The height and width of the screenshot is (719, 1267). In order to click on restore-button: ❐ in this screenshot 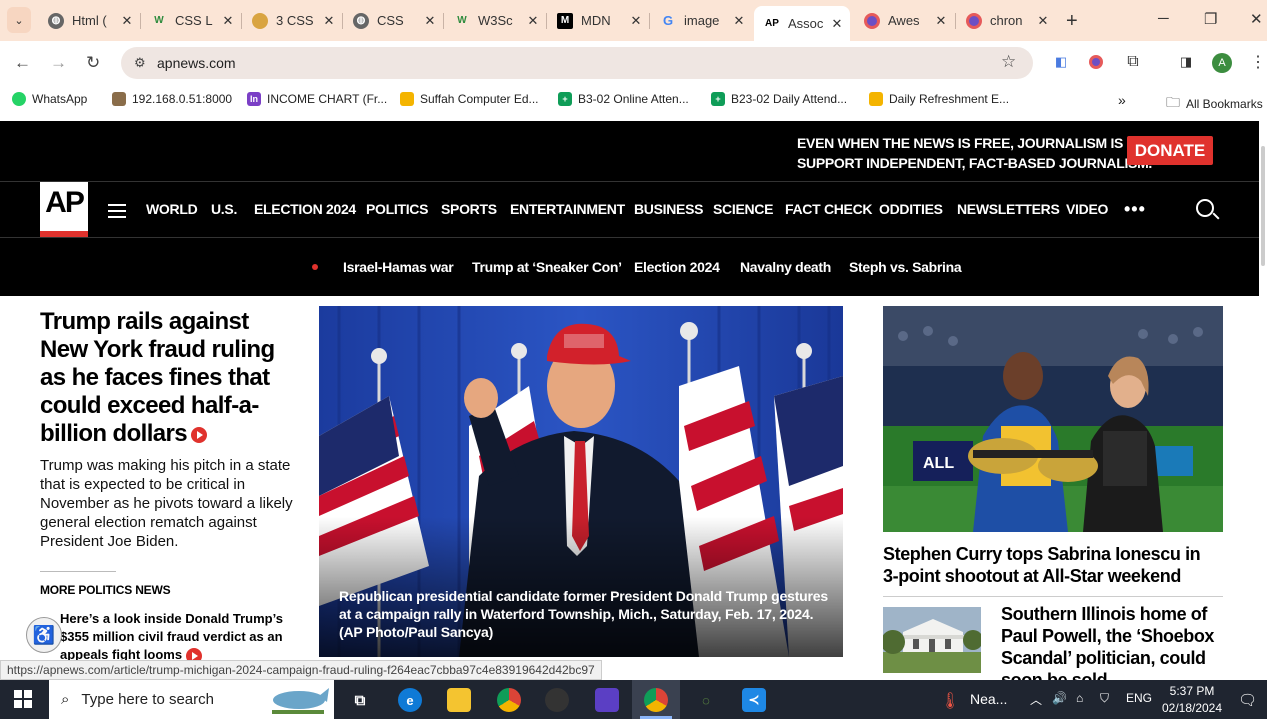, I will do `click(1210, 19)`.